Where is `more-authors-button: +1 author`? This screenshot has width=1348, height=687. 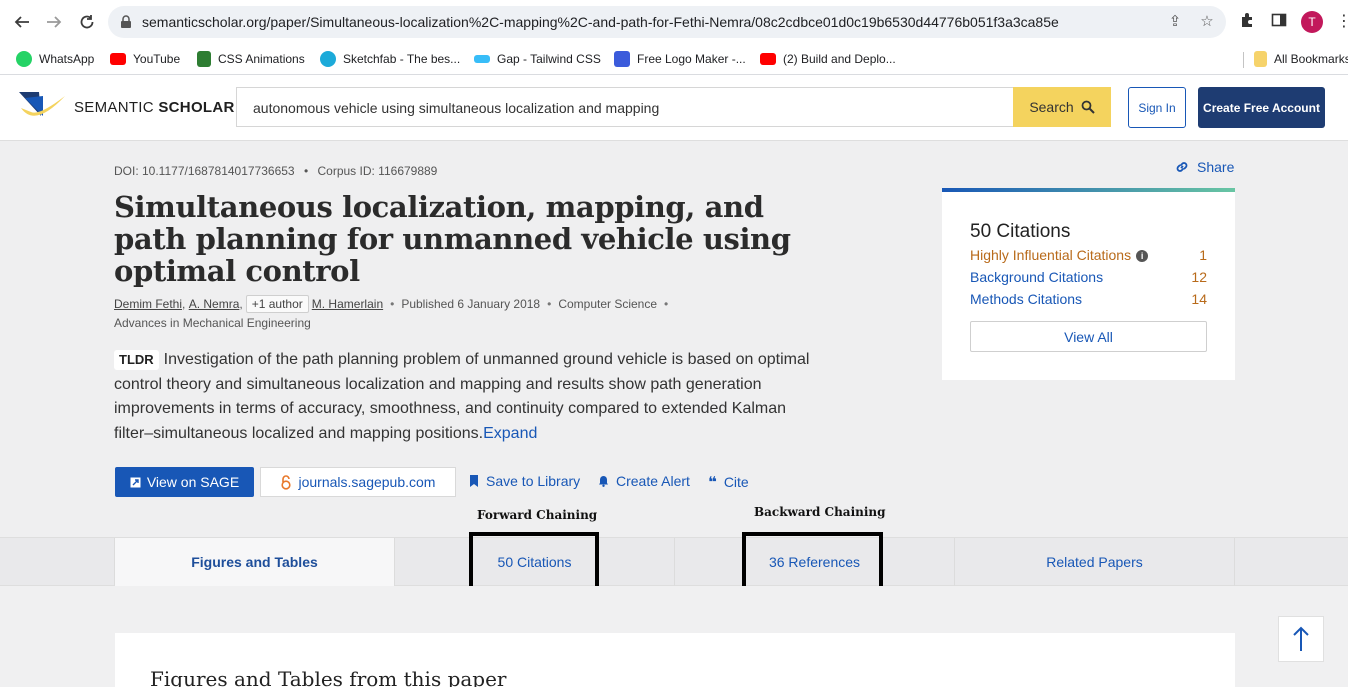 more-authors-button: +1 author is located at coordinates (277, 304).